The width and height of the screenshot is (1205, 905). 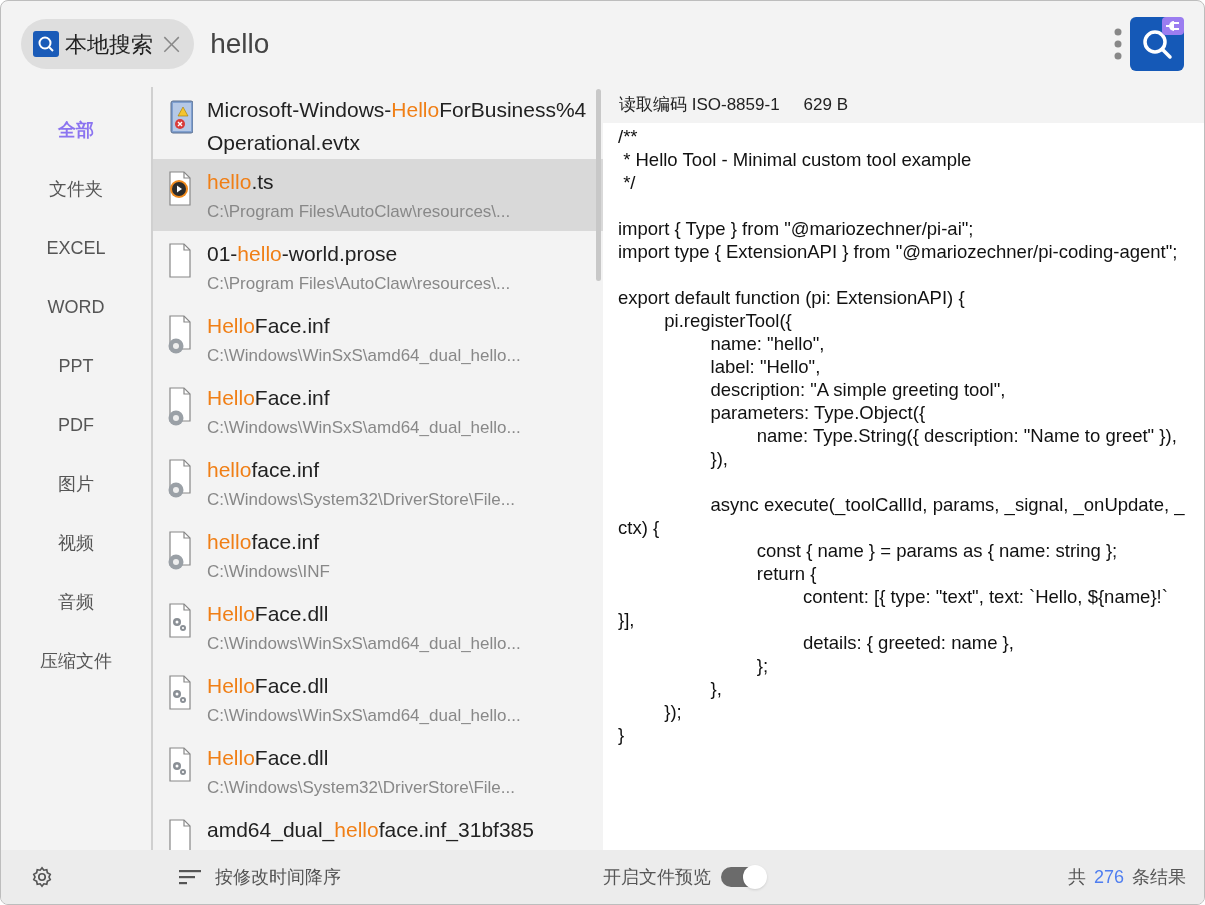 What do you see at coordinates (76, 484) in the screenshot?
I see `category-tab: 图片` at bounding box center [76, 484].